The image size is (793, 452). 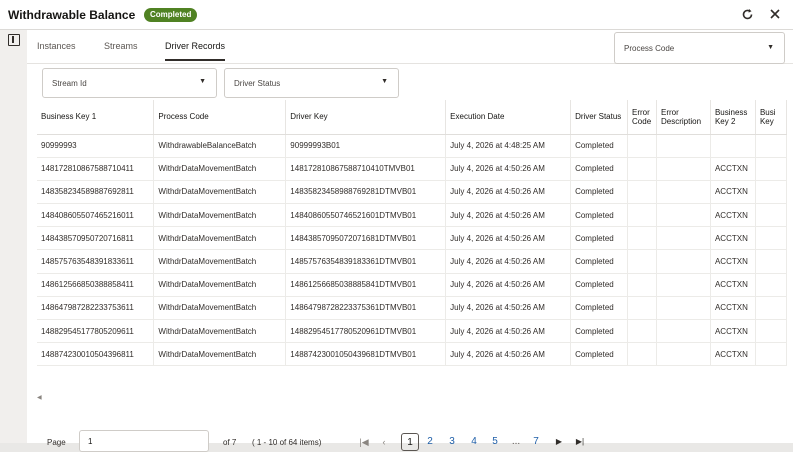 What do you see at coordinates (508, 117) in the screenshot?
I see `column-header: Execution Date` at bounding box center [508, 117].